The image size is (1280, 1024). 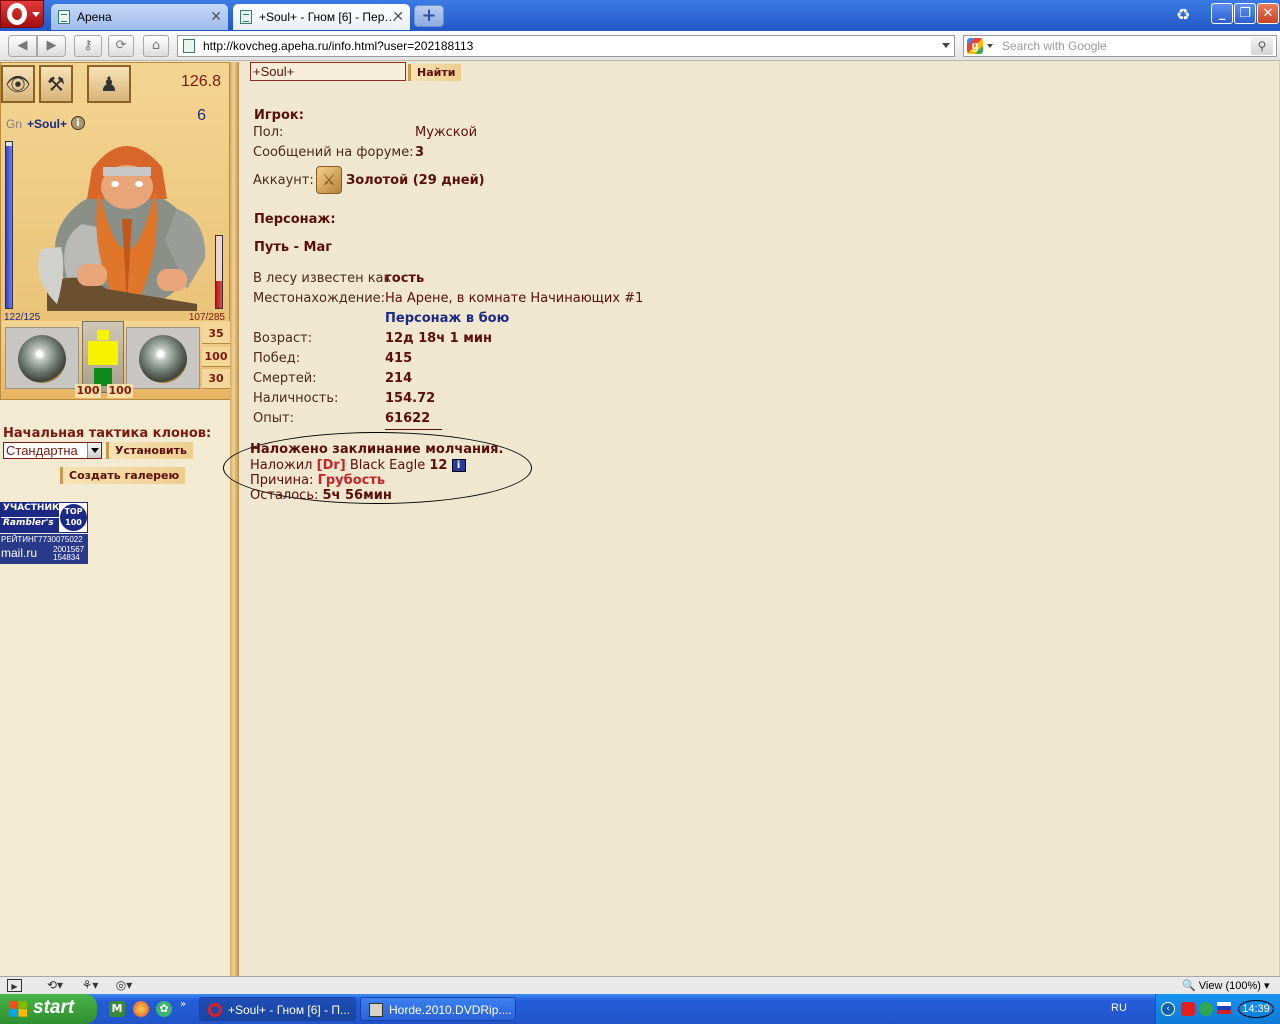 I want to click on reload-icon: ⟳, so click(x=121, y=45).